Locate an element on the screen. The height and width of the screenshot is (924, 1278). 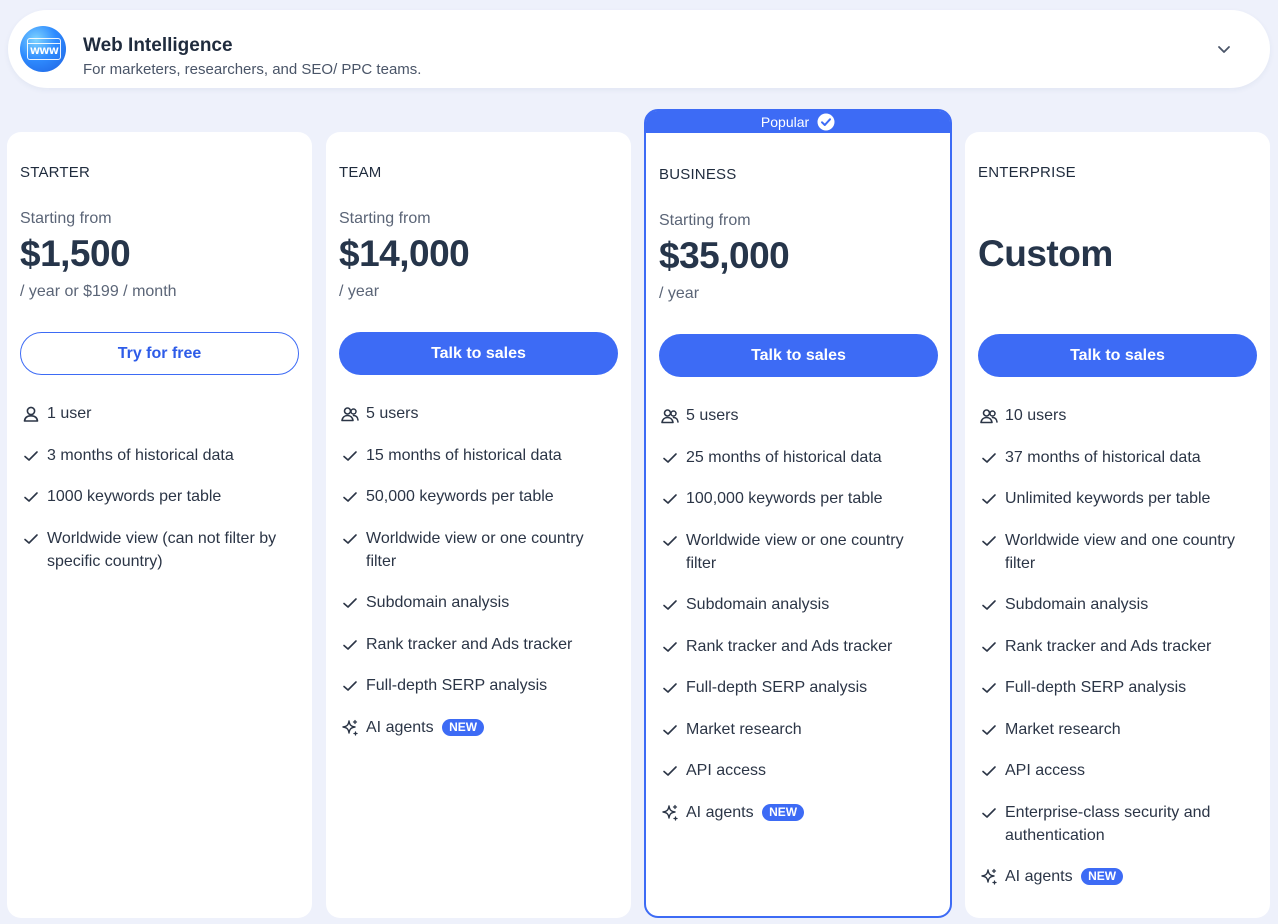
feature-text: 100,000 keywords per table is located at coordinates (784, 498).